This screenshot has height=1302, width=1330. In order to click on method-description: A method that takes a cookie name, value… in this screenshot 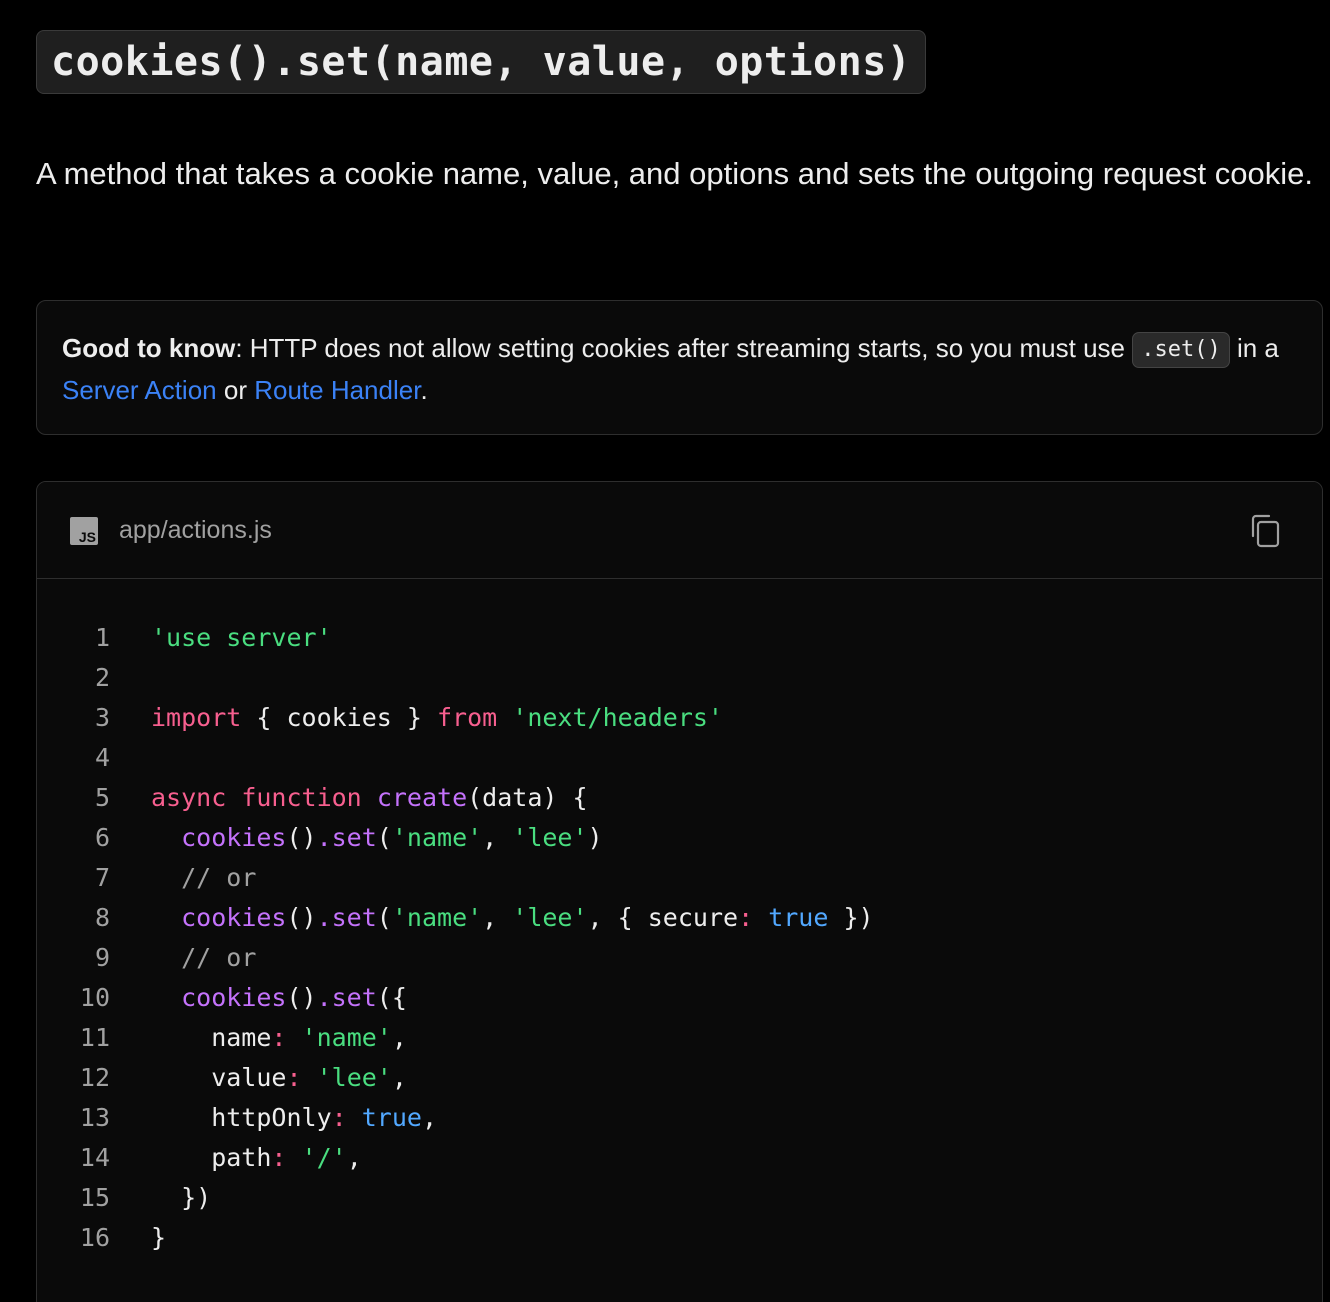, I will do `click(675, 173)`.